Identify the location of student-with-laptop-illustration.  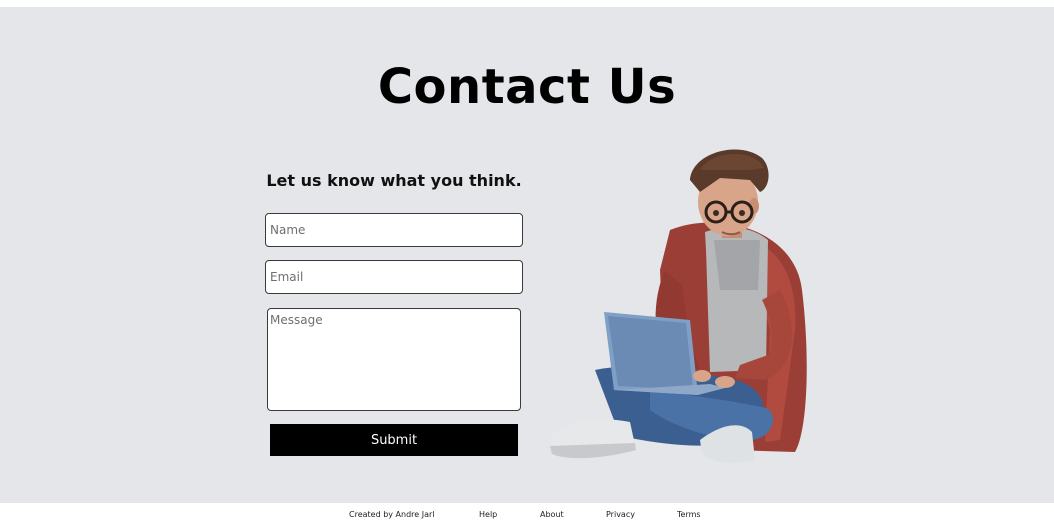
(678, 306).